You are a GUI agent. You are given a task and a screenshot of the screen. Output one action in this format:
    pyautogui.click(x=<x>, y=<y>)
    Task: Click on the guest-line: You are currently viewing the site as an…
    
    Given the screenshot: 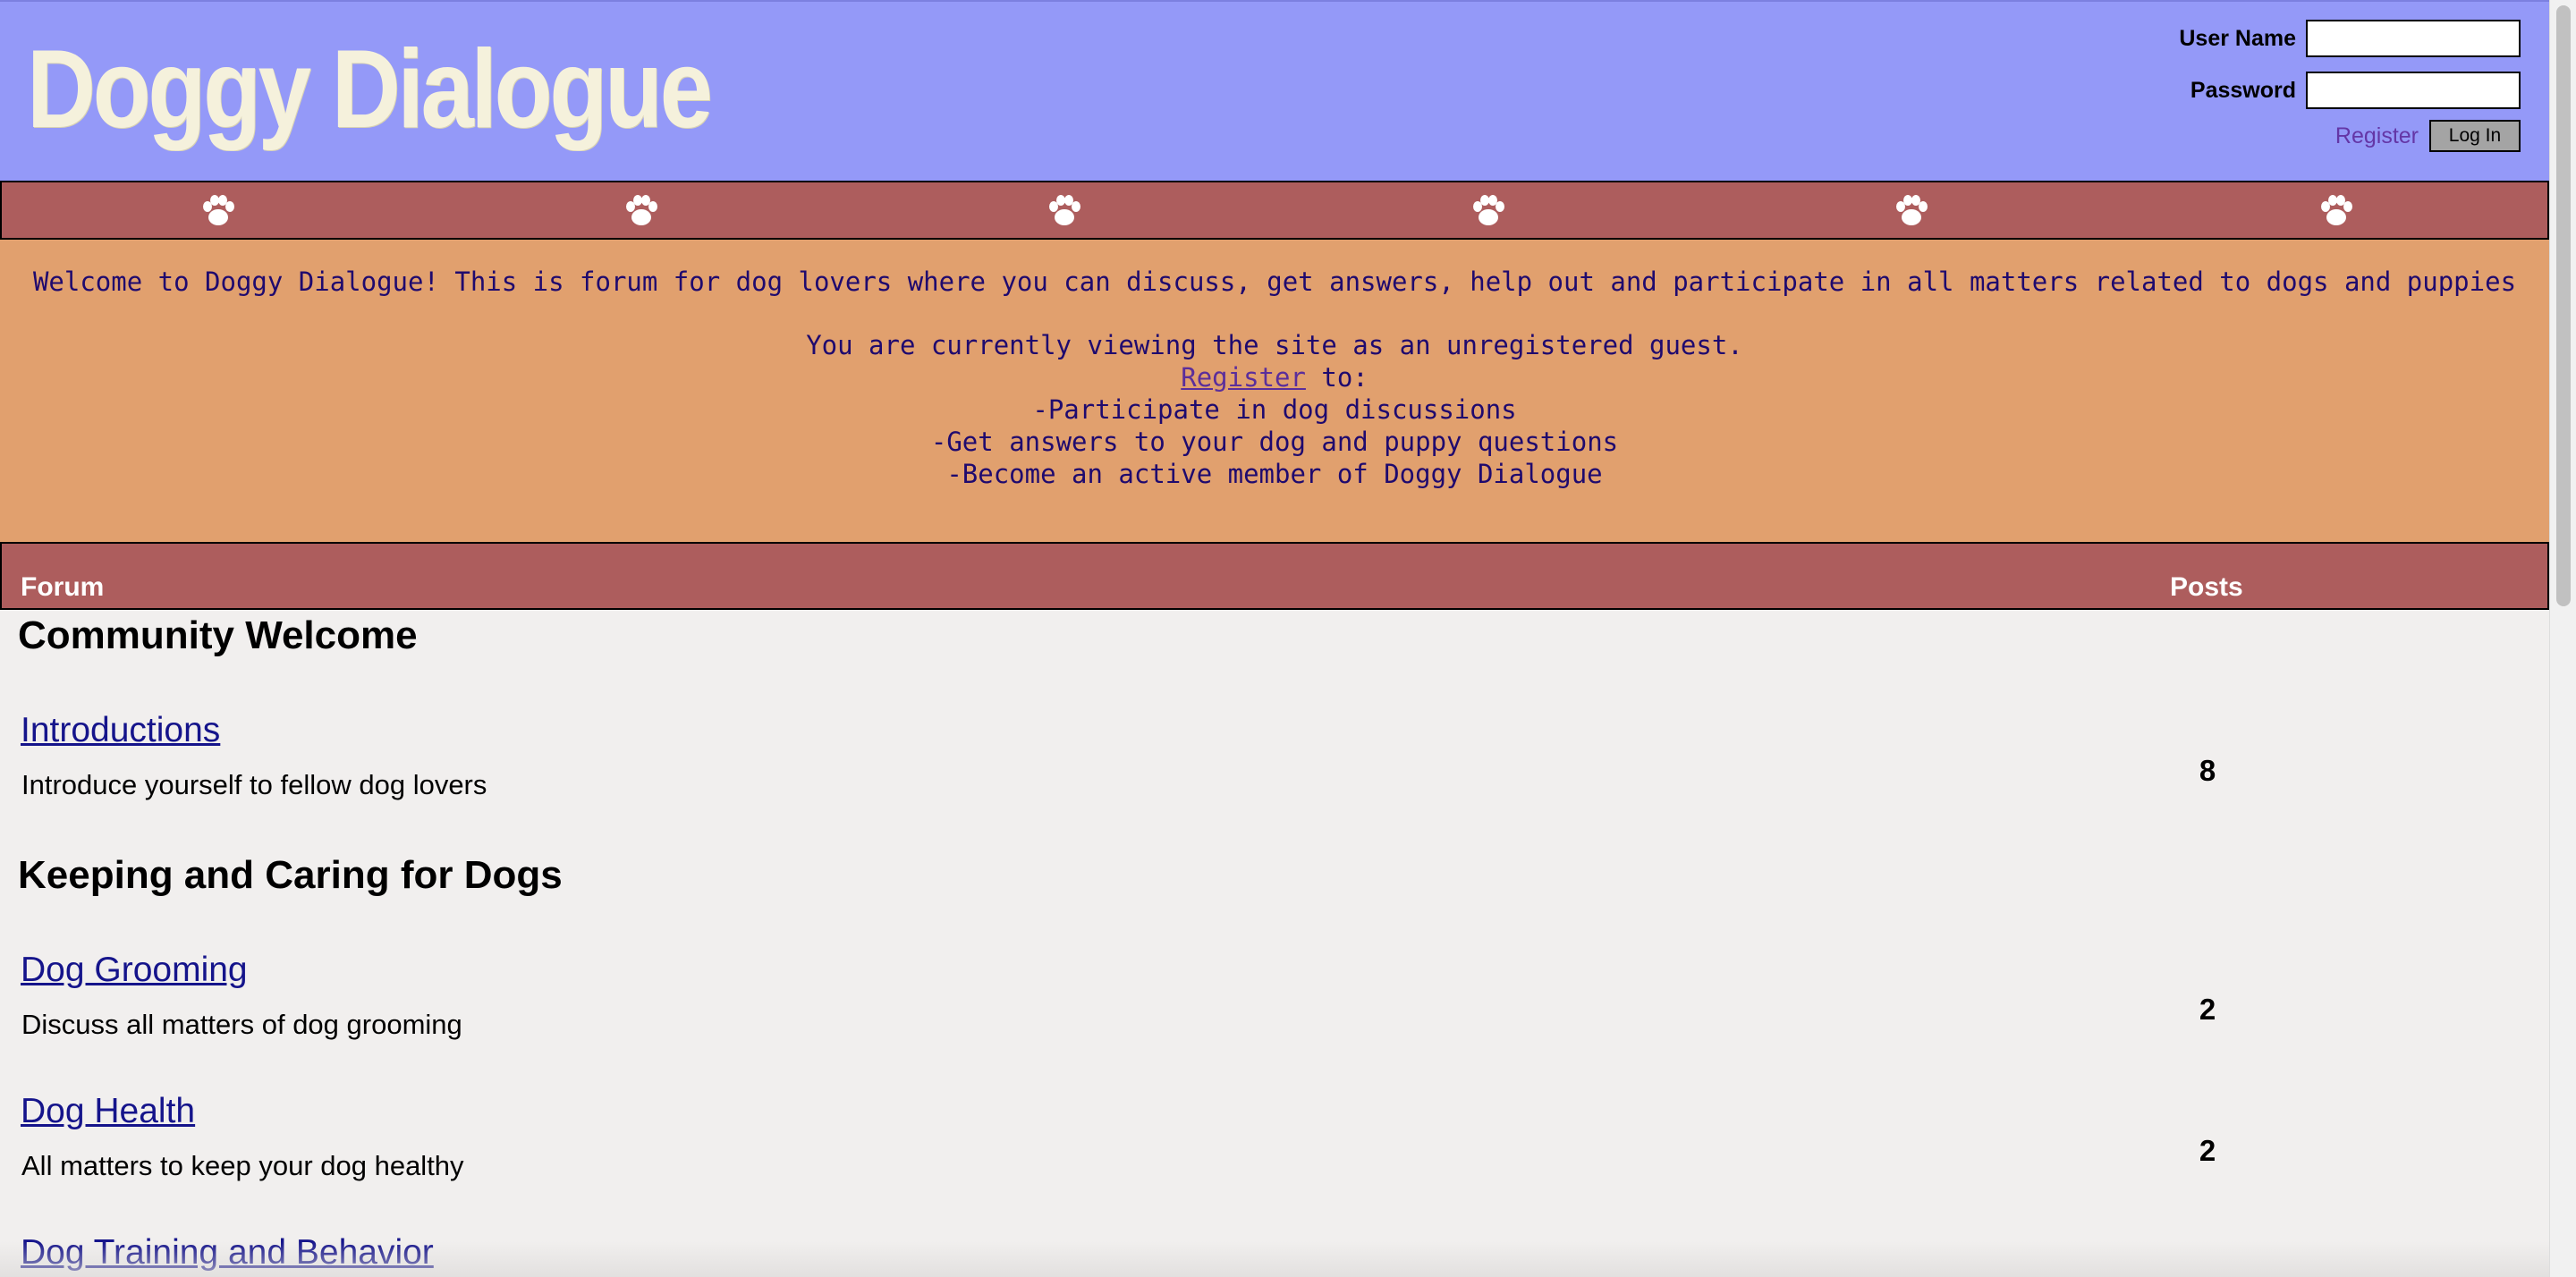 What is the action you would take?
    pyautogui.click(x=1274, y=345)
    